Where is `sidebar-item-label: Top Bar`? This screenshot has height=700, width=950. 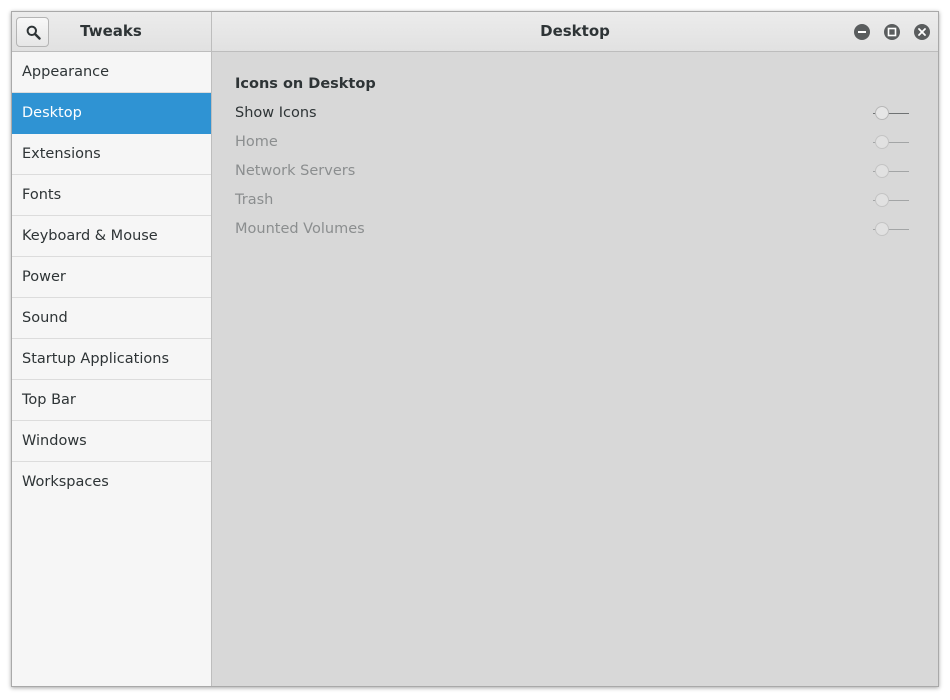
sidebar-item-label: Top Bar is located at coordinates (49, 400).